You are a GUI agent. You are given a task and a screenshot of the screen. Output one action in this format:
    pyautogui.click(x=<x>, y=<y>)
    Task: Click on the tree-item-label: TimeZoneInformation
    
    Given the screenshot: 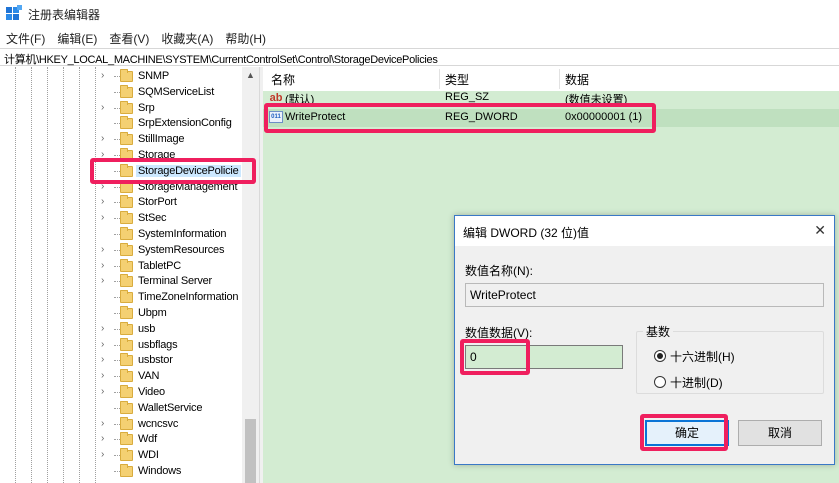 What is the action you would take?
    pyautogui.click(x=188, y=297)
    